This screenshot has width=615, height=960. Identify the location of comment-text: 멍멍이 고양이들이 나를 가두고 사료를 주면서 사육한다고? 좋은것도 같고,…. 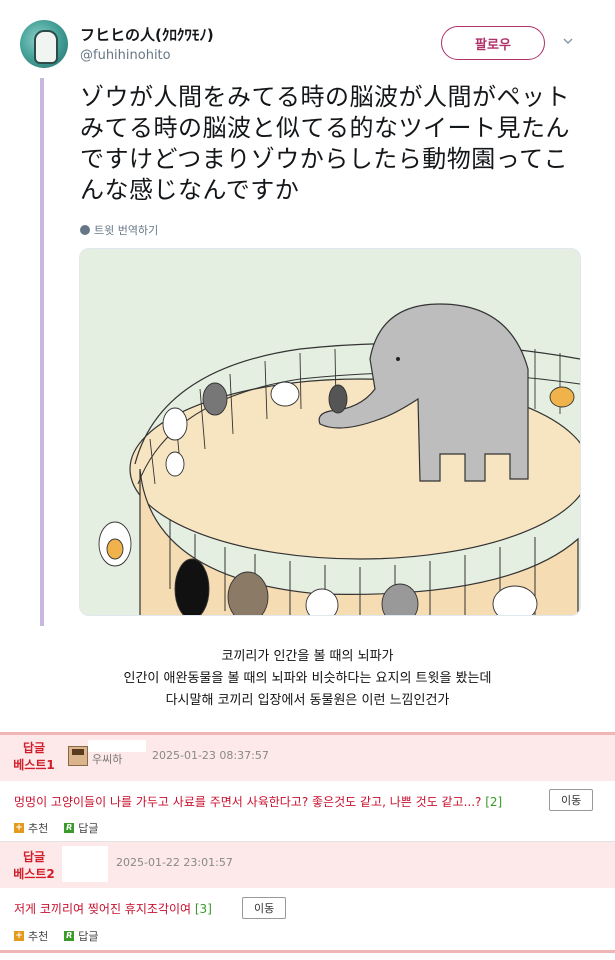
(258, 801).